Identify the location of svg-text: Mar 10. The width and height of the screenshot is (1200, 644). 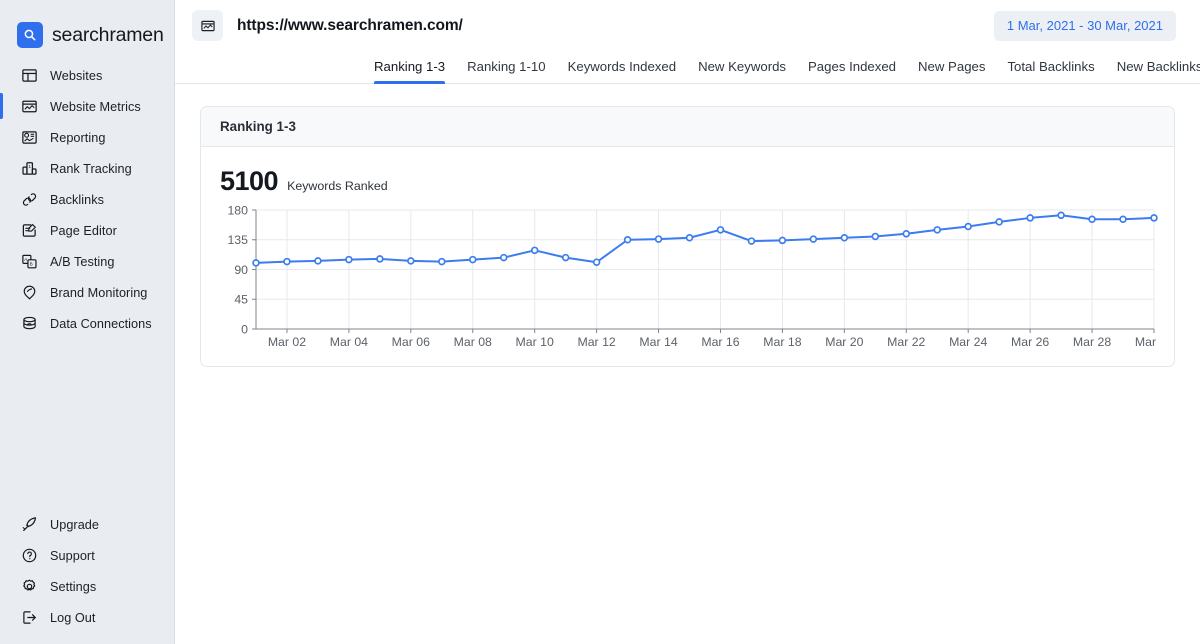
(535, 342).